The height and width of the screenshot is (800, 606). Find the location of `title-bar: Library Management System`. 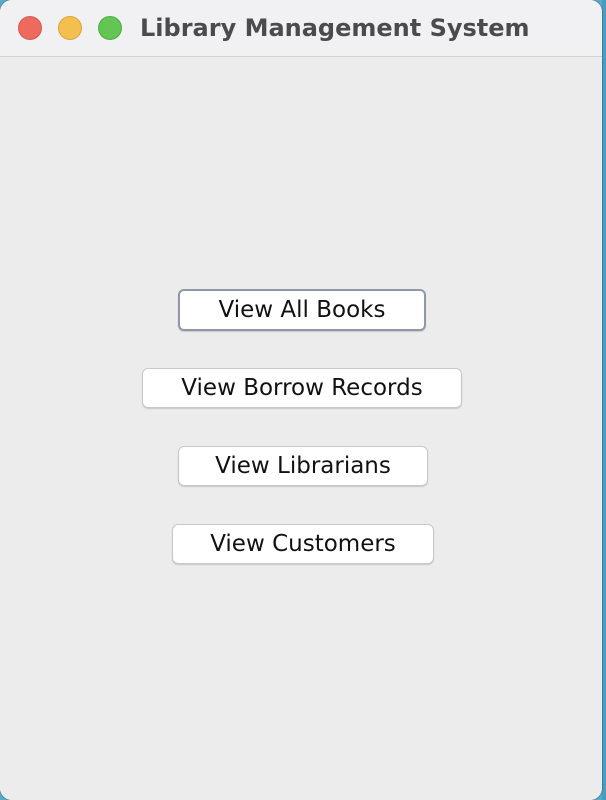

title-bar: Library Management System is located at coordinates (301, 28).